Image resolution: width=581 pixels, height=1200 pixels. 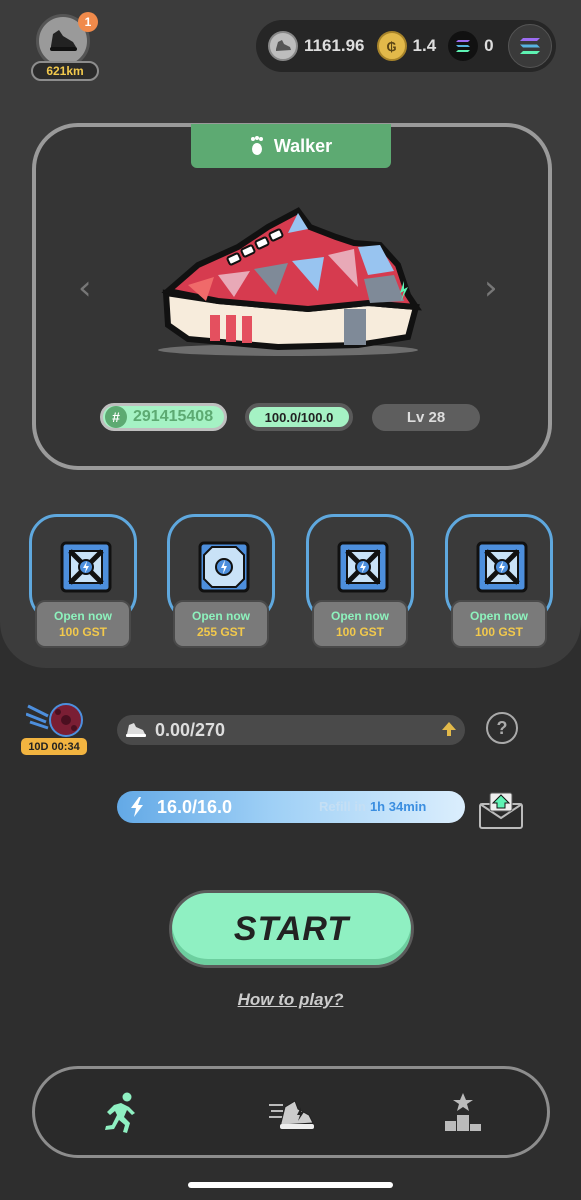 What do you see at coordinates (303, 145) in the screenshot?
I see `sneaker-type-label: Walker` at bounding box center [303, 145].